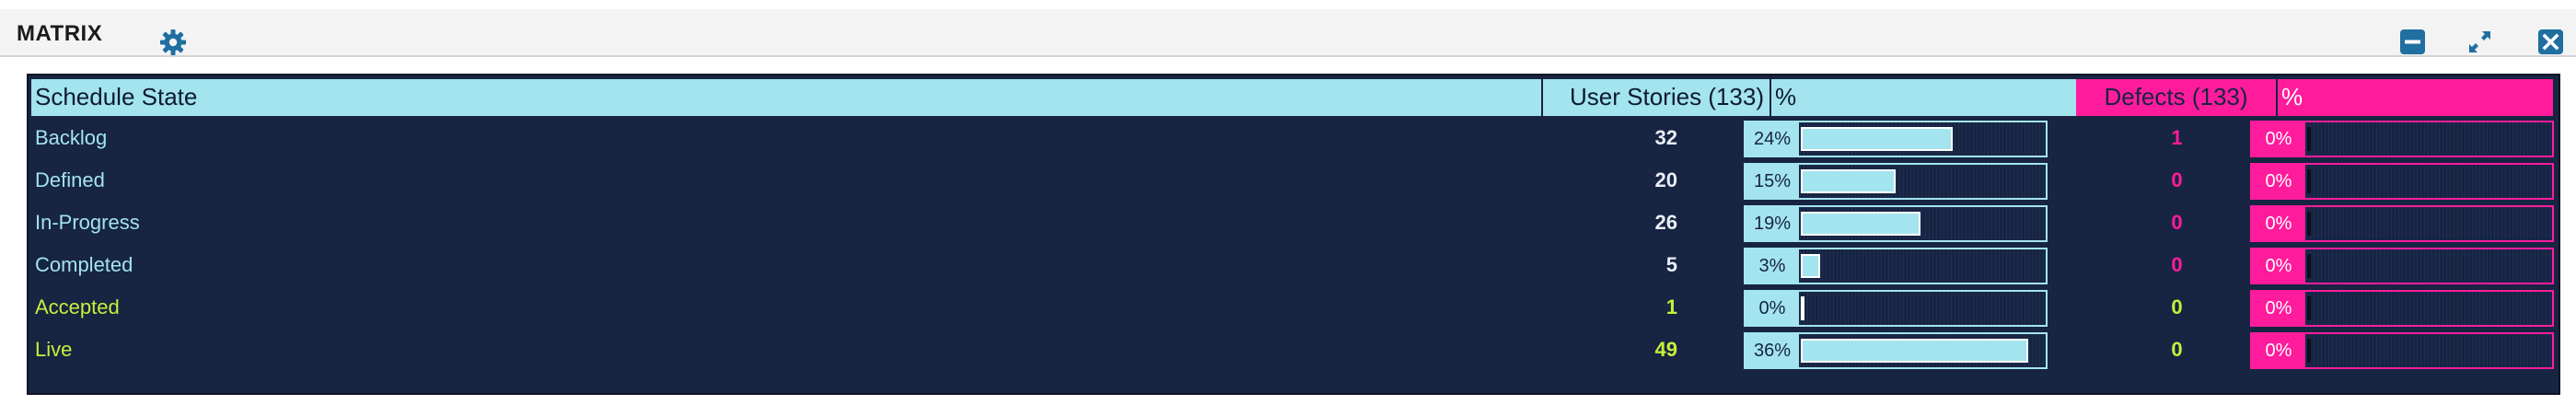 Image resolution: width=2576 pixels, height=405 pixels. I want to click on stories-percent-value: 3%, so click(1772, 266).